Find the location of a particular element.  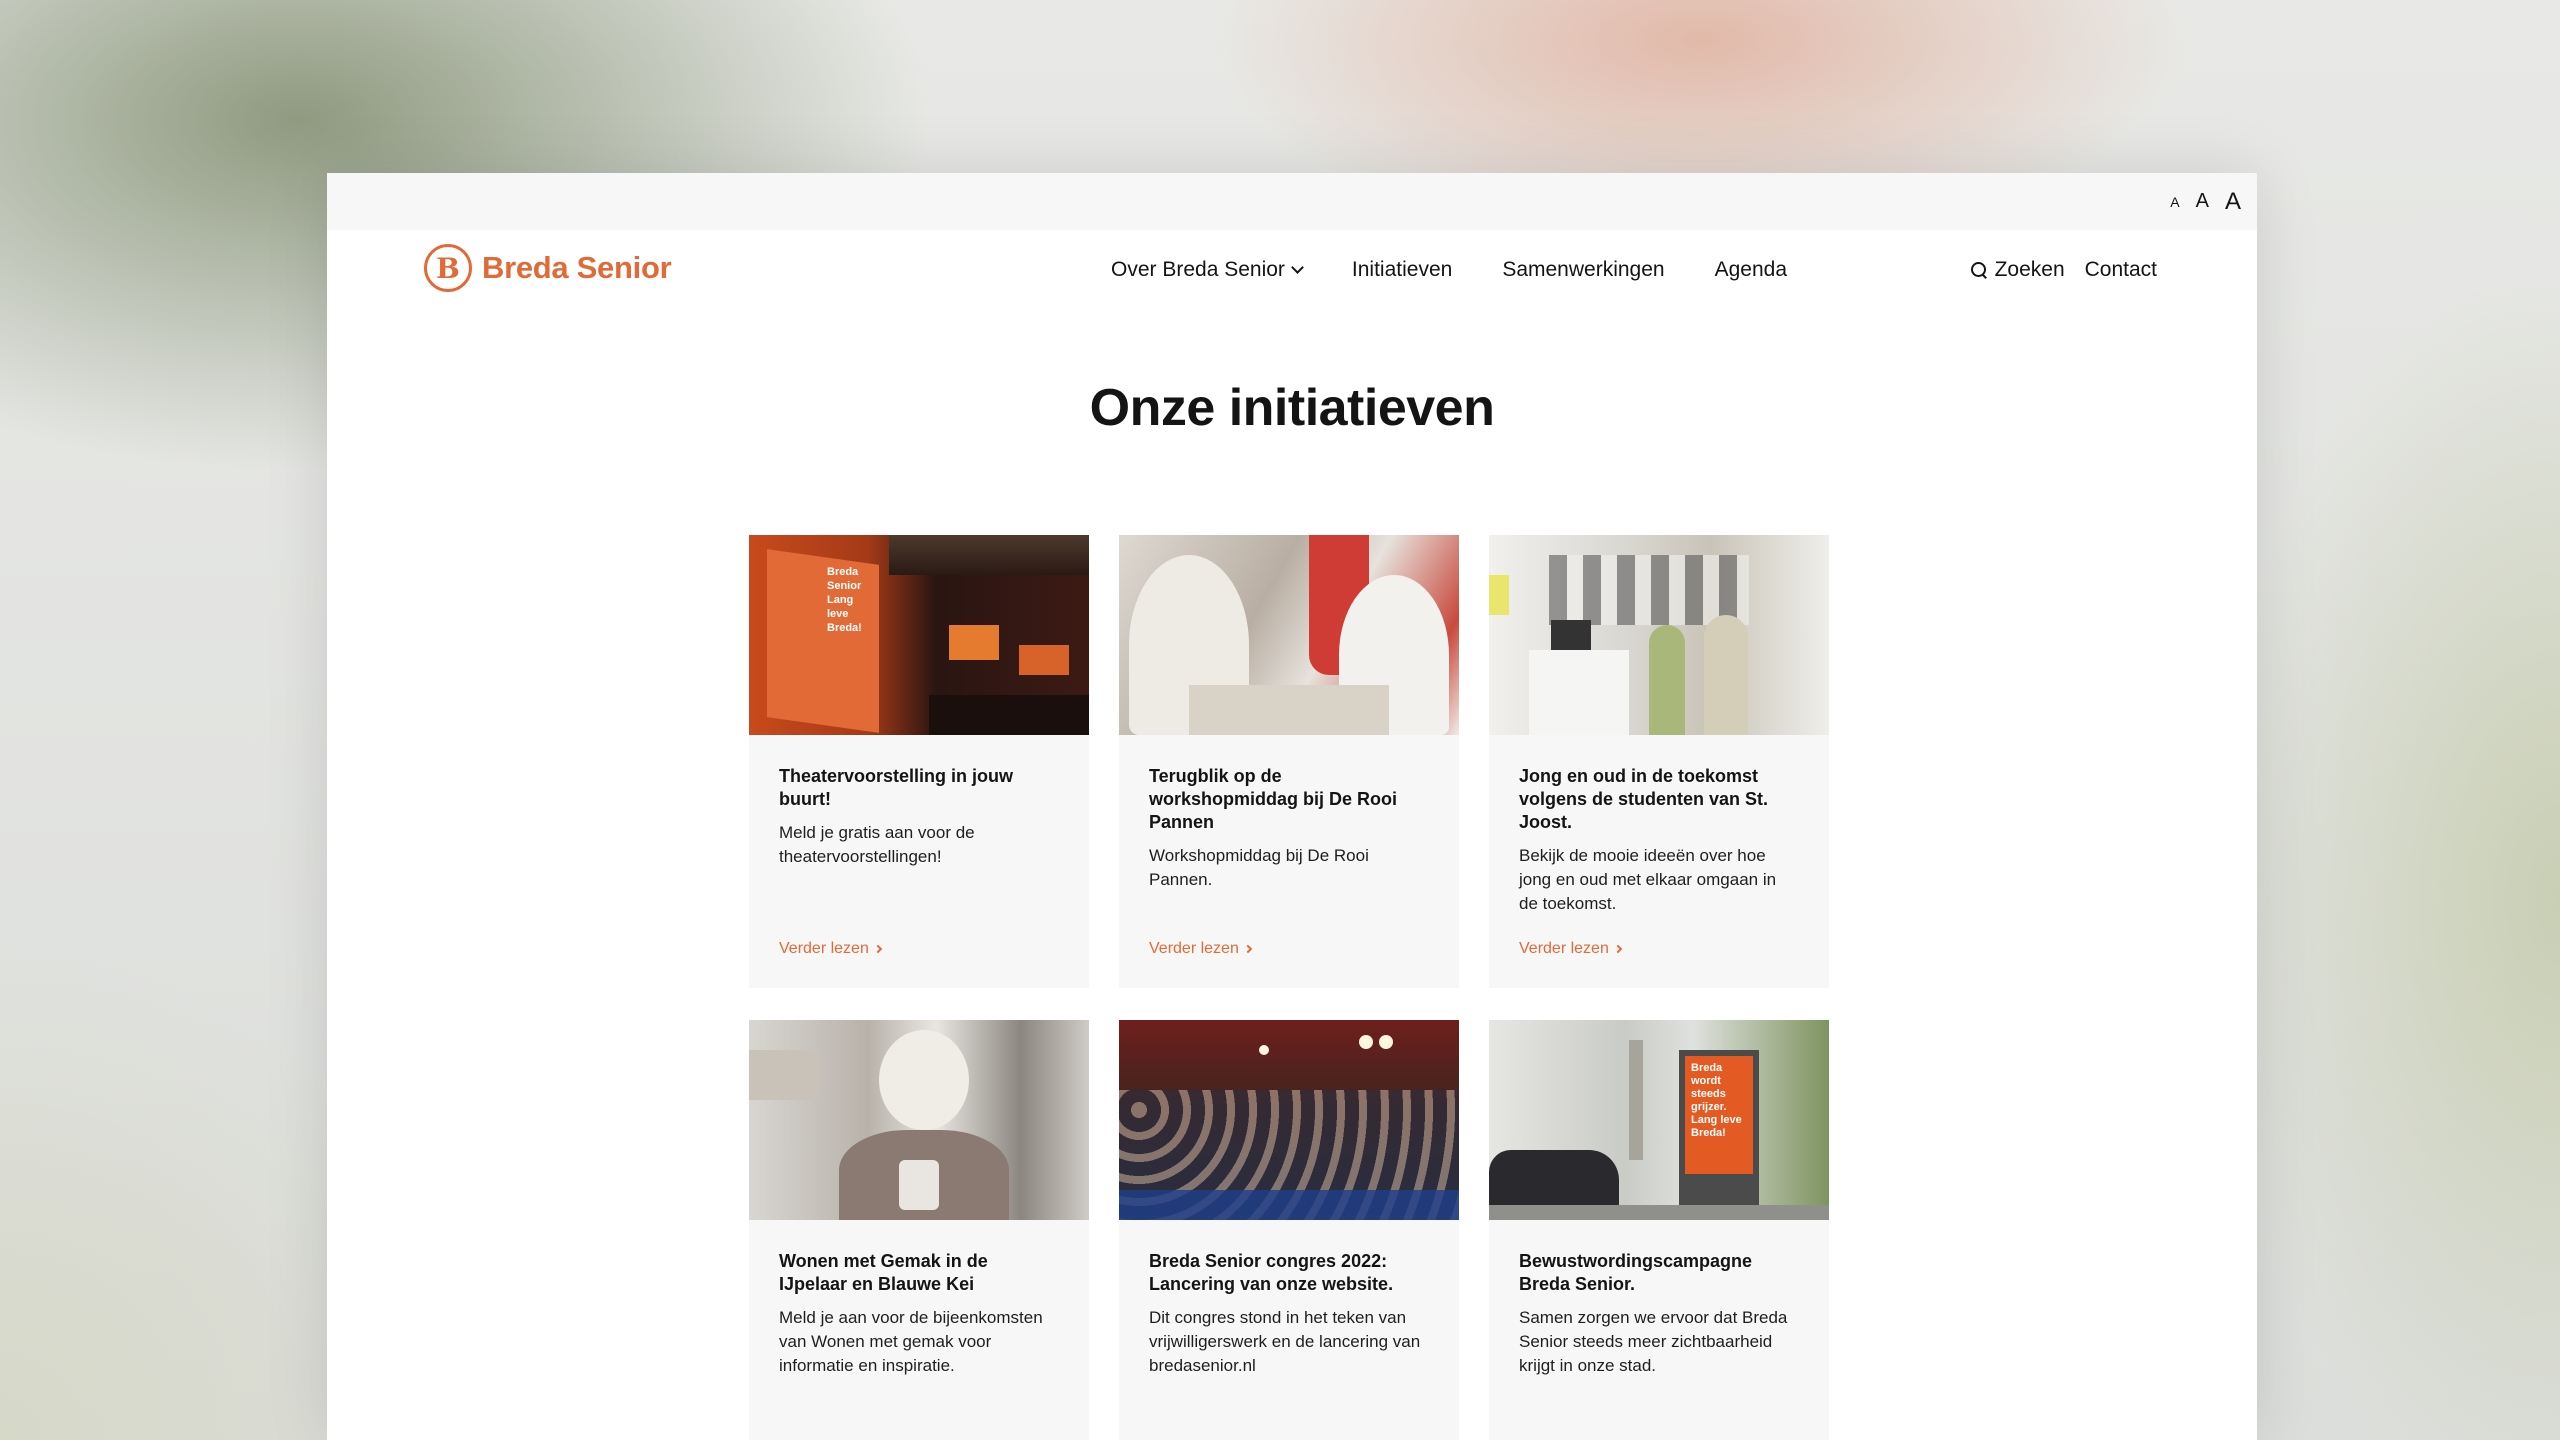

utility-nav: Zoeken Contact is located at coordinates (2063, 270).